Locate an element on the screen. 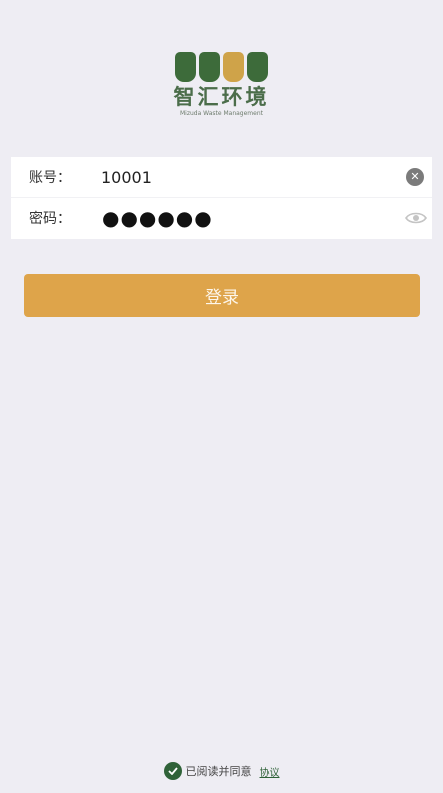 This screenshot has width=443, height=793. logo-name-en: Mizuda Waste Management is located at coordinates (221, 113).